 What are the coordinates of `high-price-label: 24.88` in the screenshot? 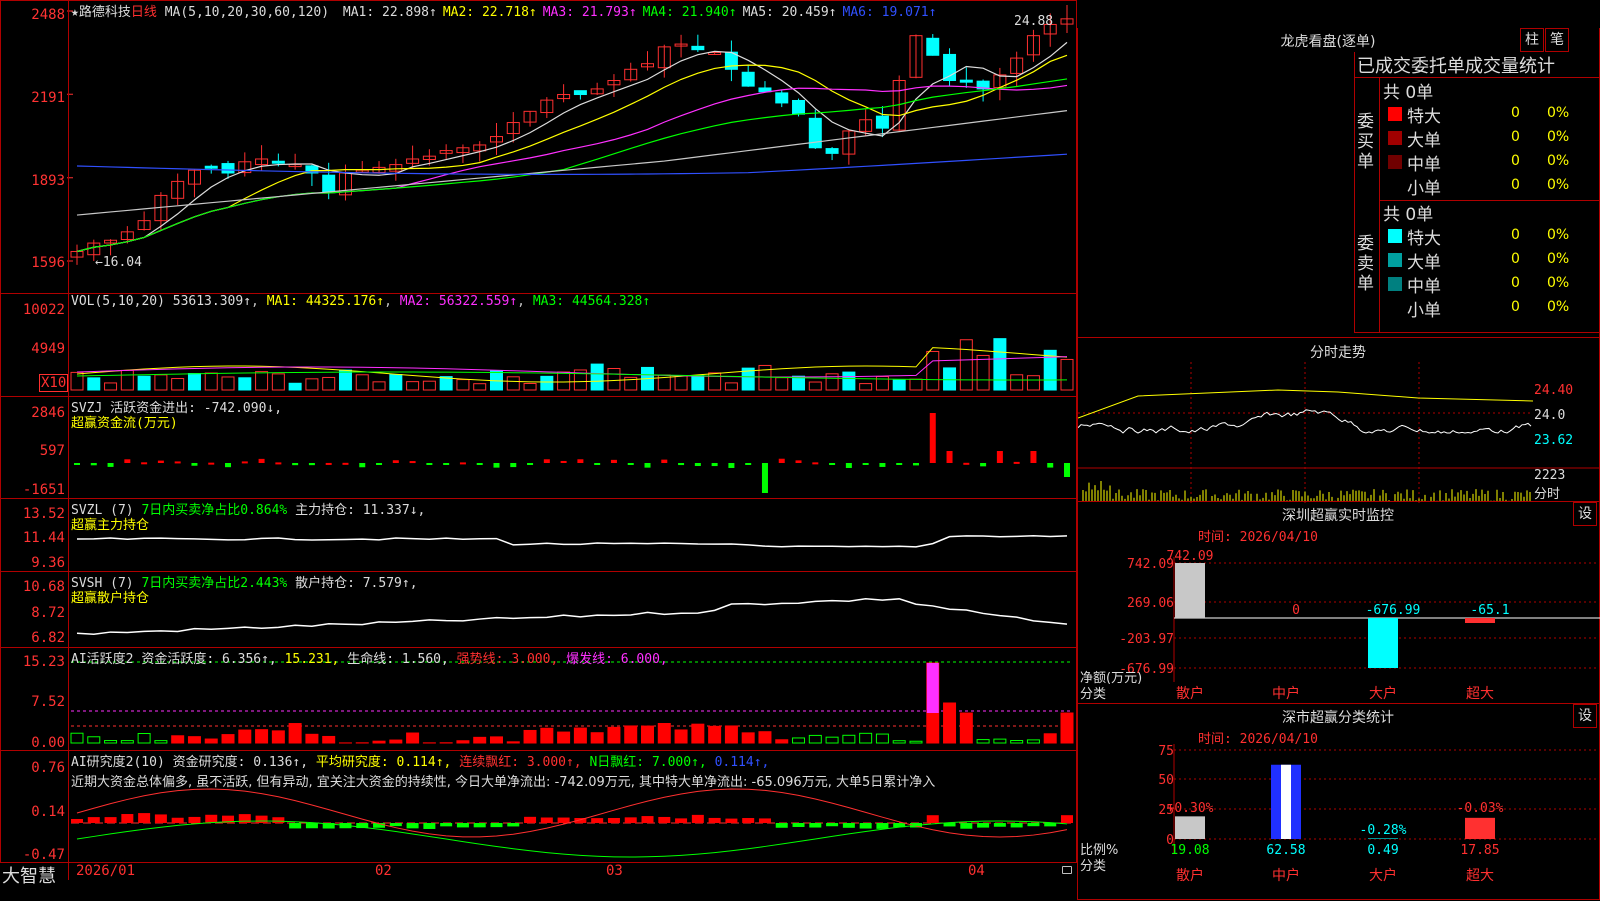 It's located at (1033, 21).